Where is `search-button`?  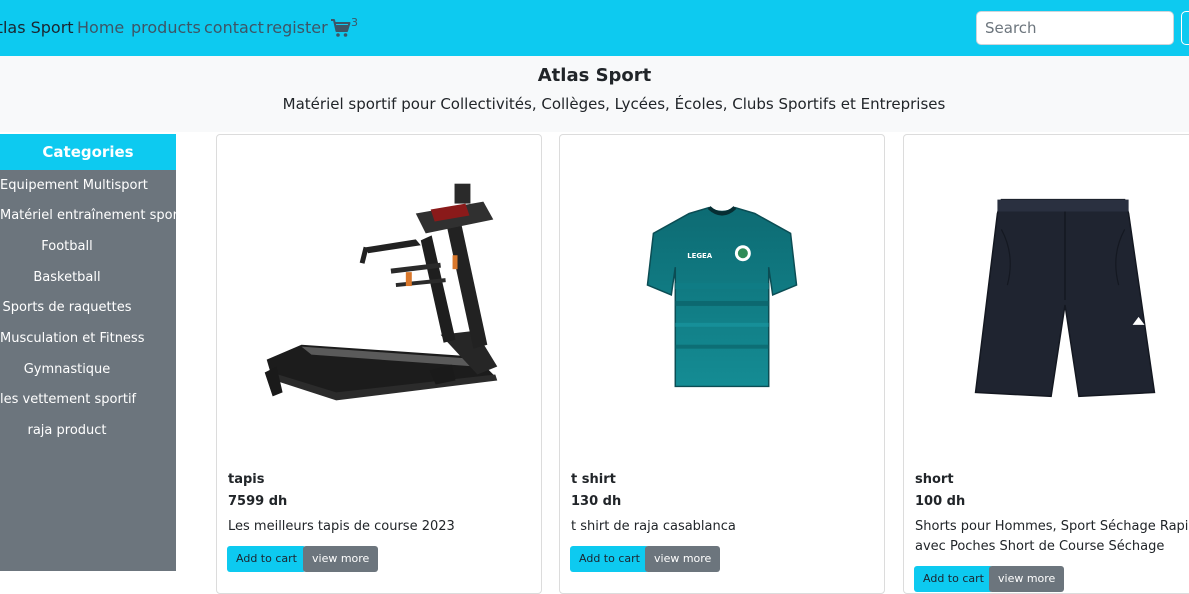
search-button is located at coordinates (1185, 28).